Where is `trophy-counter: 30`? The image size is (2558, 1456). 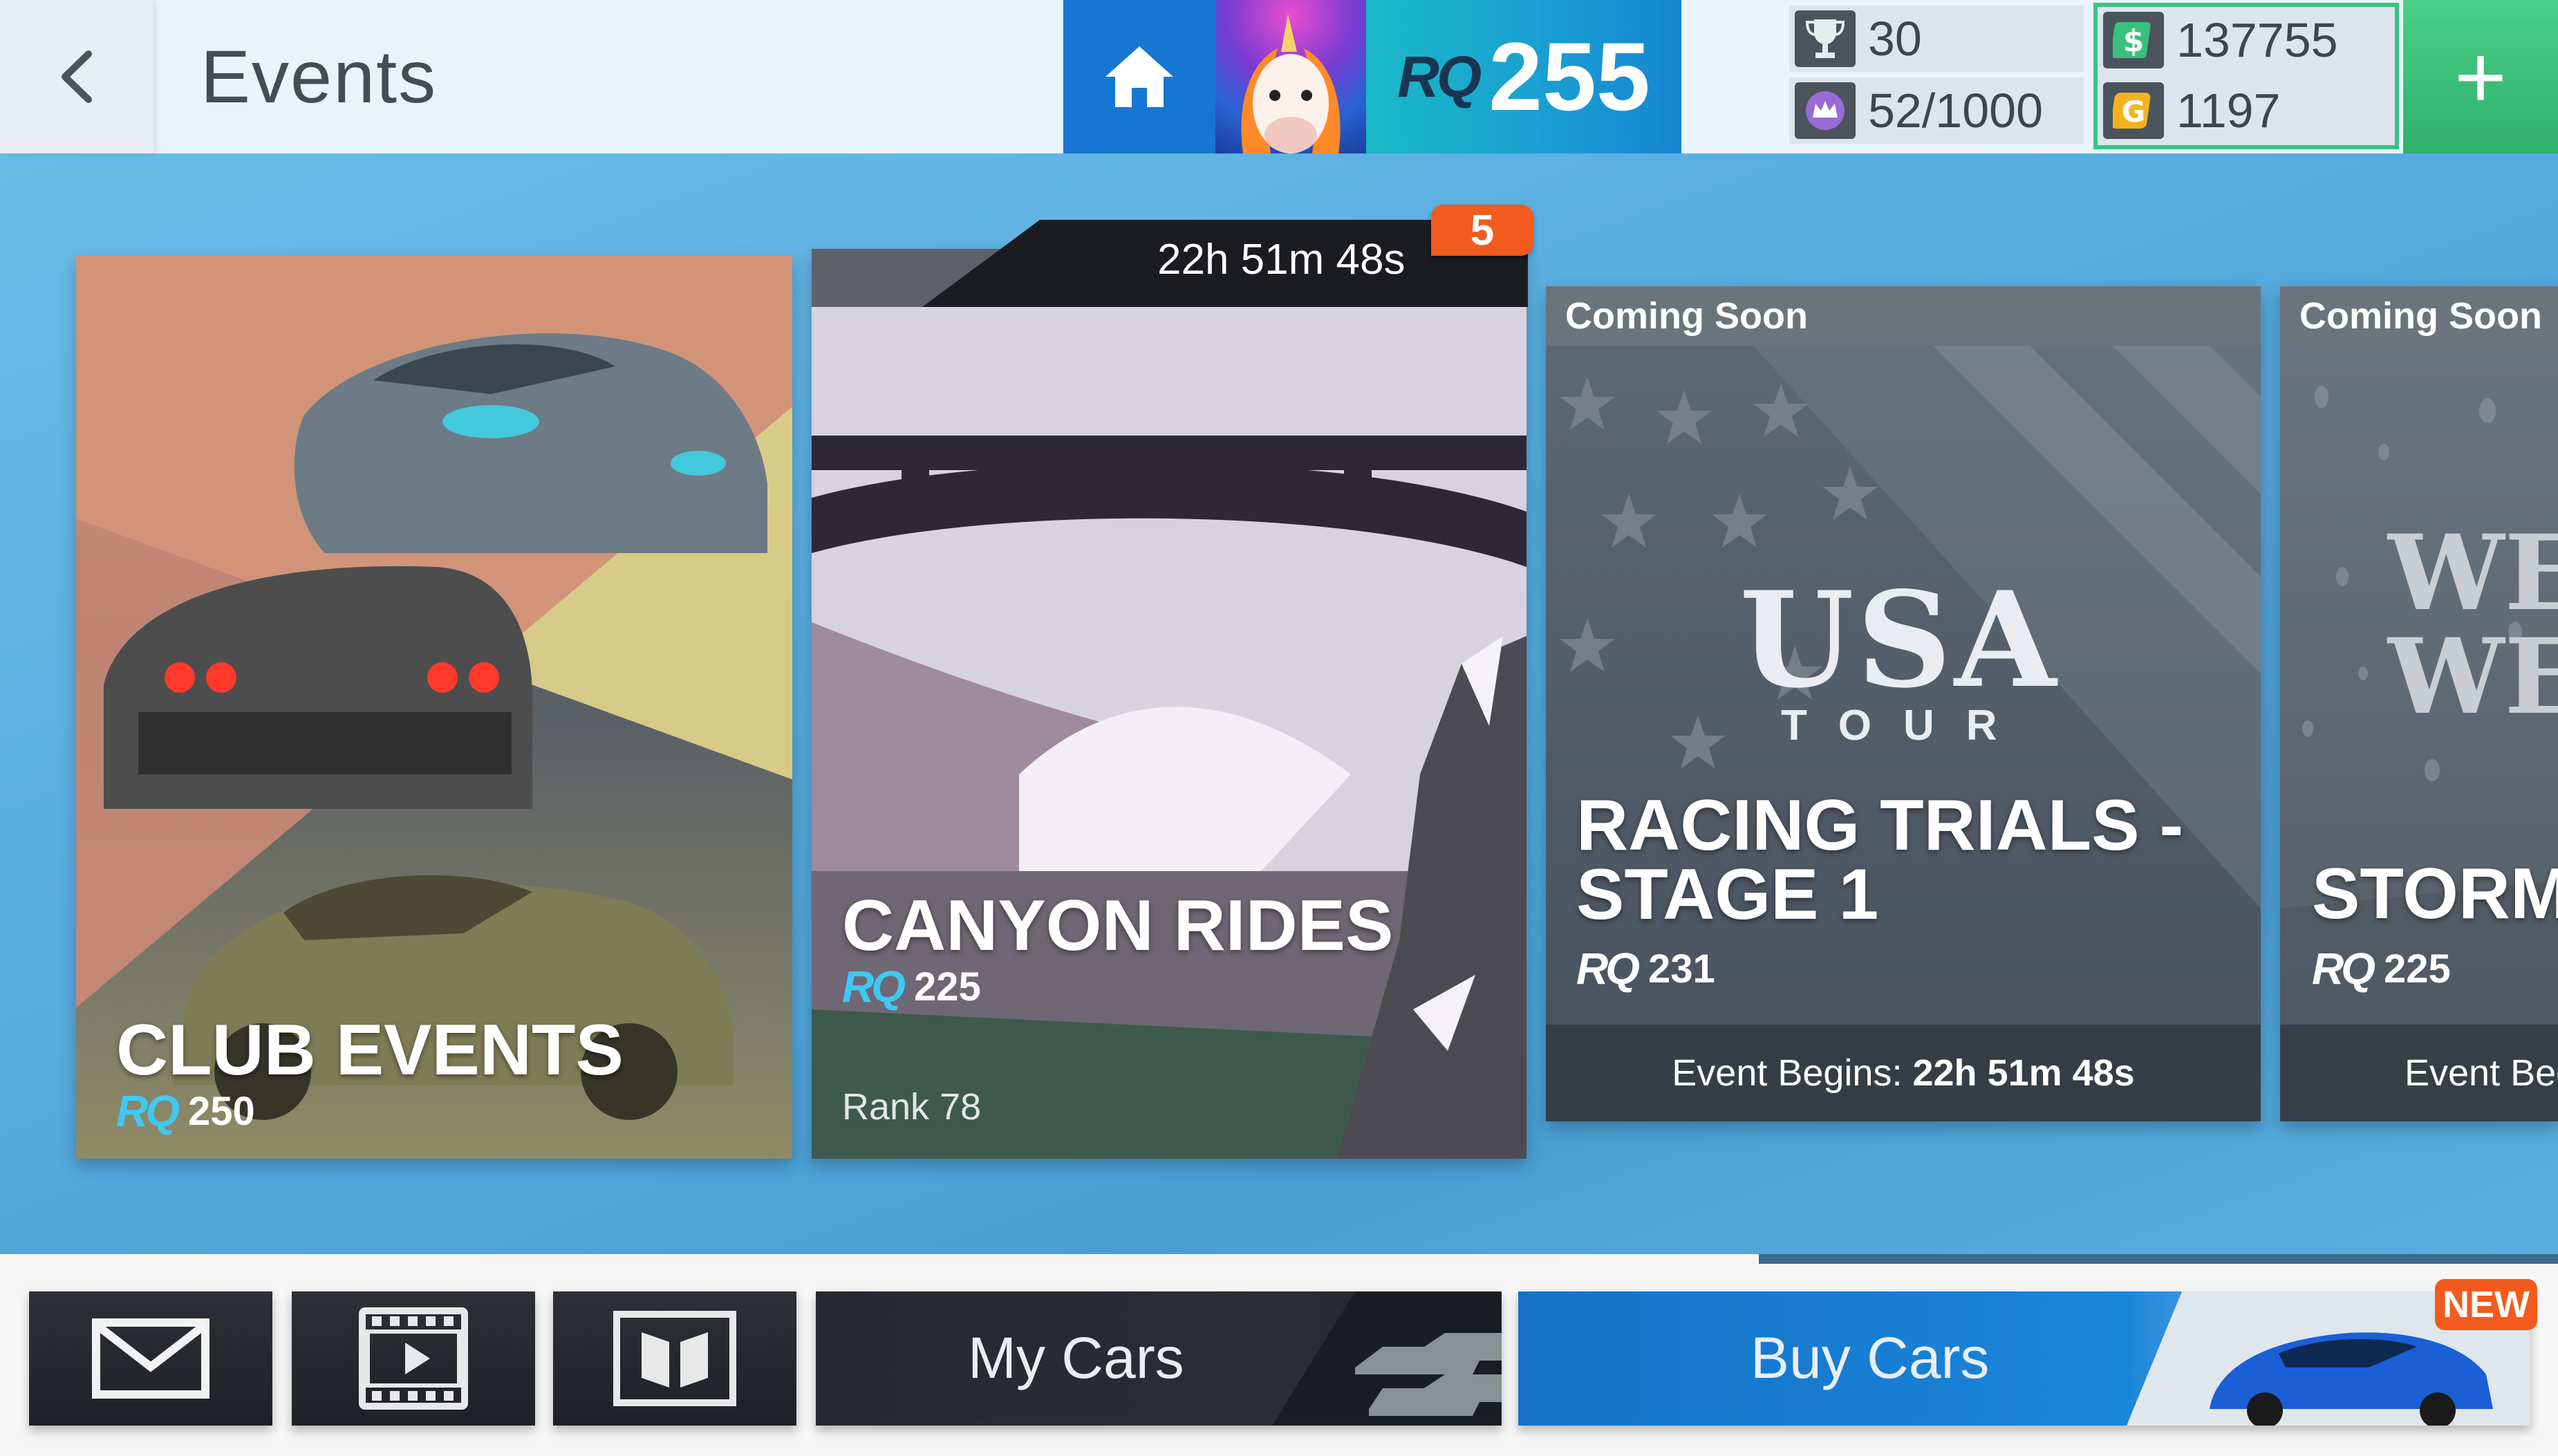 trophy-counter: 30 is located at coordinates (1936, 39).